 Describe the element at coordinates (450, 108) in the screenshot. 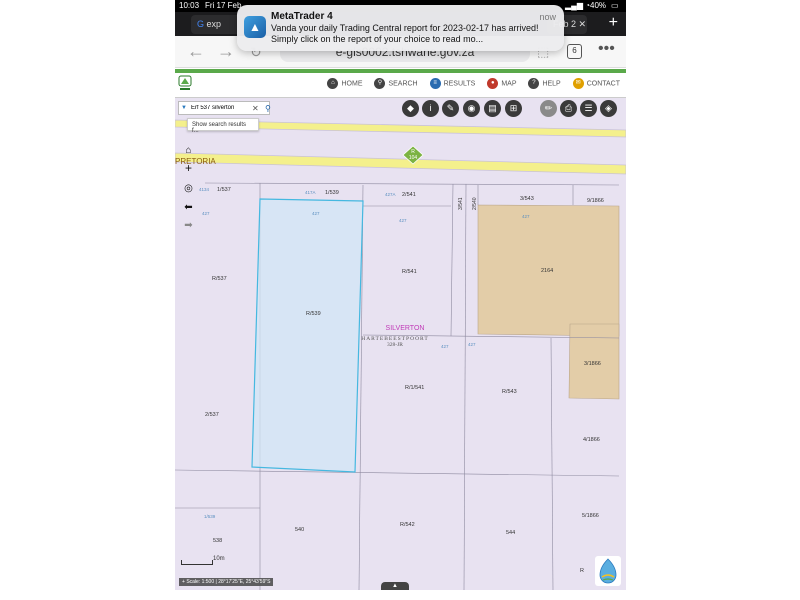

I see `select-tool-icon: ✎` at that location.